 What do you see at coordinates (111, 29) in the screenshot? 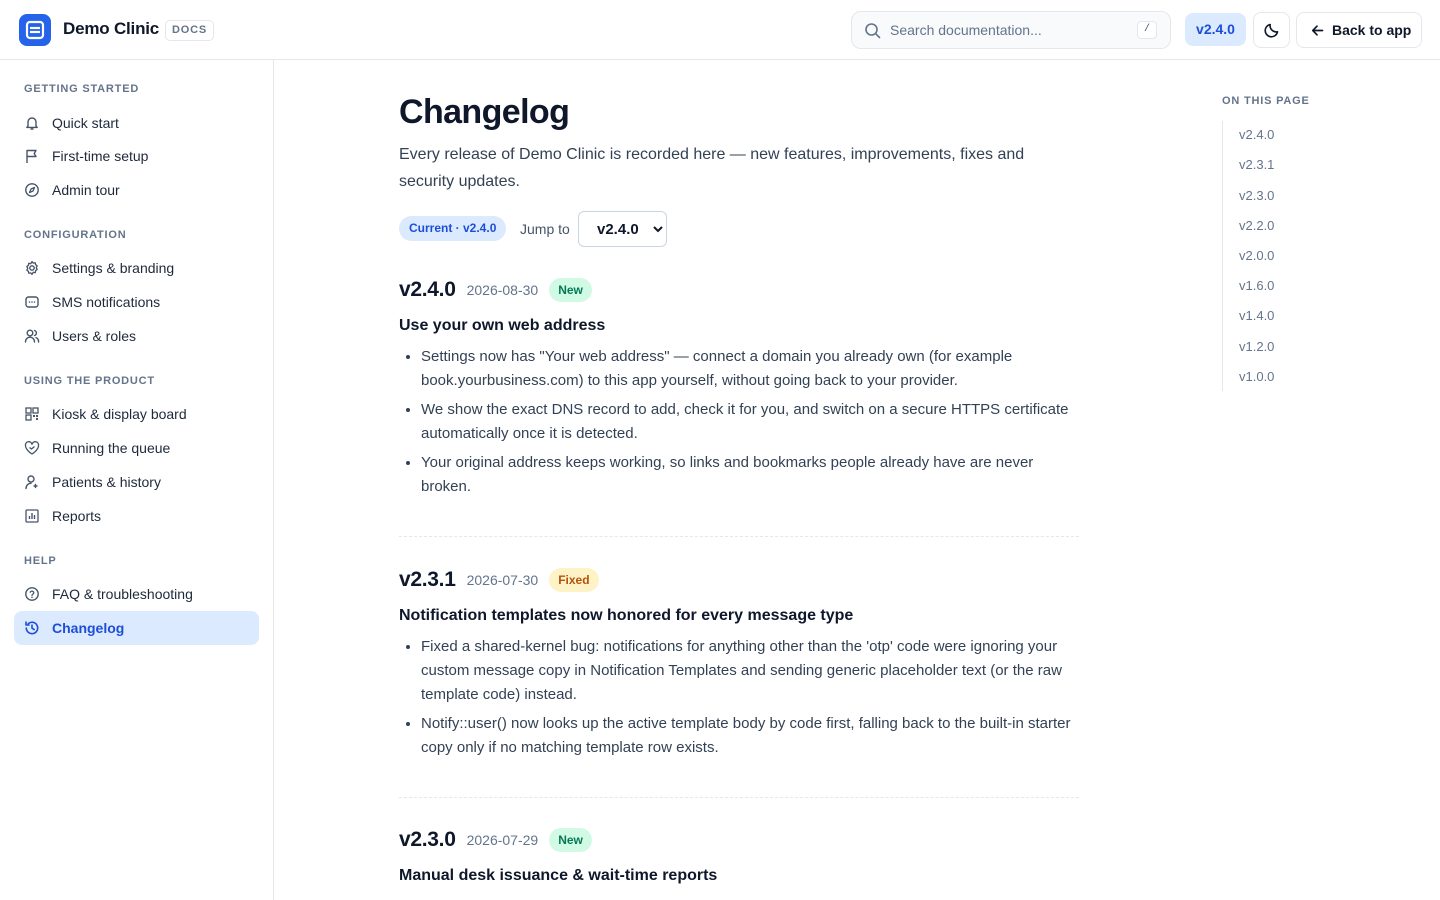
I see `brand-name: Demo Clinic` at bounding box center [111, 29].